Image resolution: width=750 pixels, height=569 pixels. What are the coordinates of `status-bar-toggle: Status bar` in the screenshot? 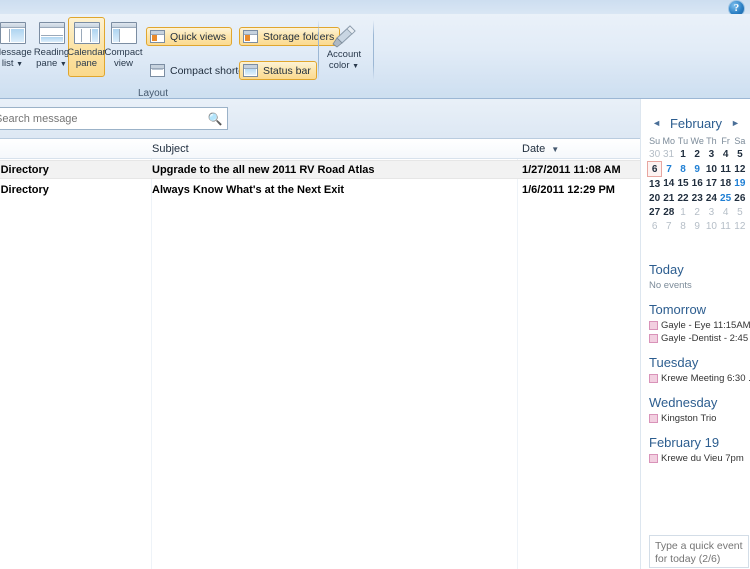 It's located at (278, 70).